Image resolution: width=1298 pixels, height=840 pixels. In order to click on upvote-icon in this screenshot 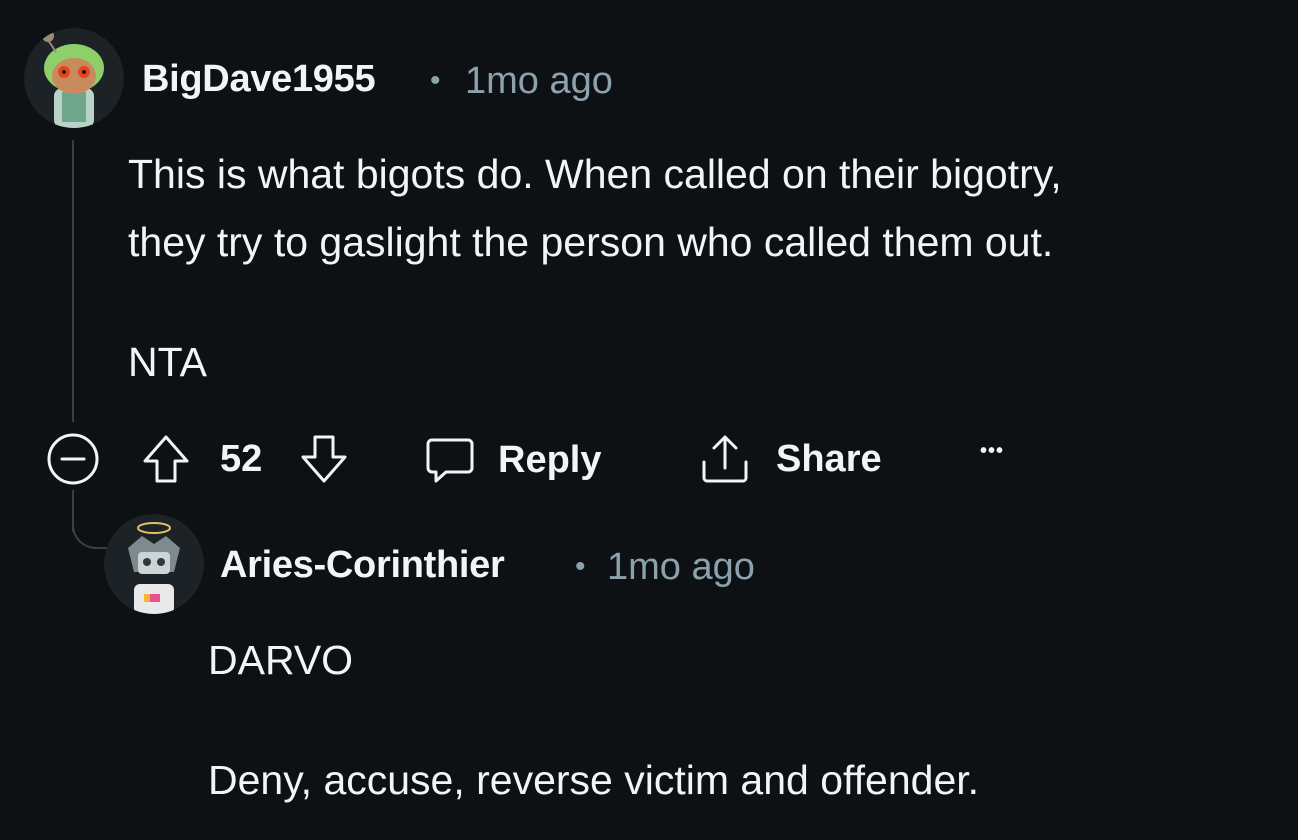, I will do `click(166, 459)`.